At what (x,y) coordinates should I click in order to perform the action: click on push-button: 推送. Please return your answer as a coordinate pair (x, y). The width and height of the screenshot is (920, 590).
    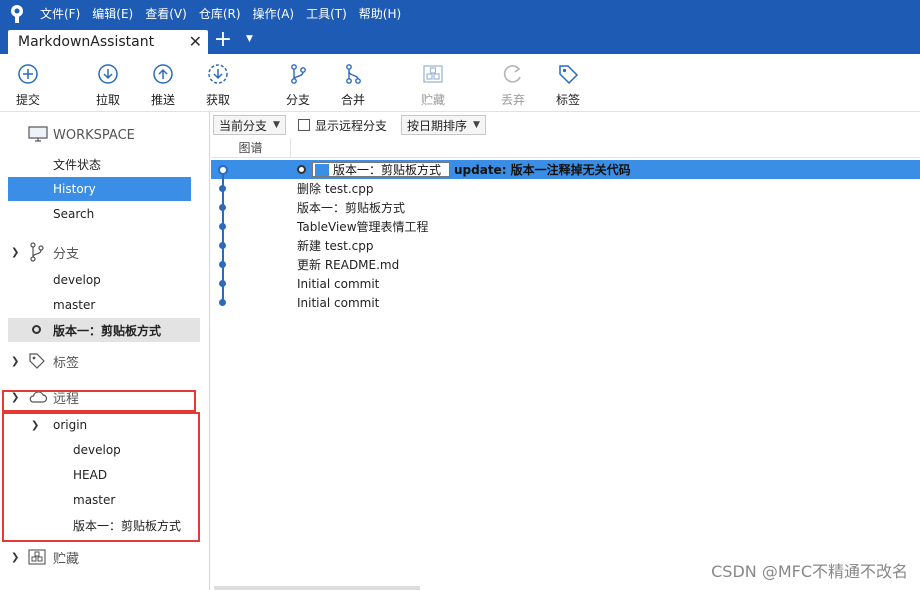
    Looking at the image, I should click on (163, 85).